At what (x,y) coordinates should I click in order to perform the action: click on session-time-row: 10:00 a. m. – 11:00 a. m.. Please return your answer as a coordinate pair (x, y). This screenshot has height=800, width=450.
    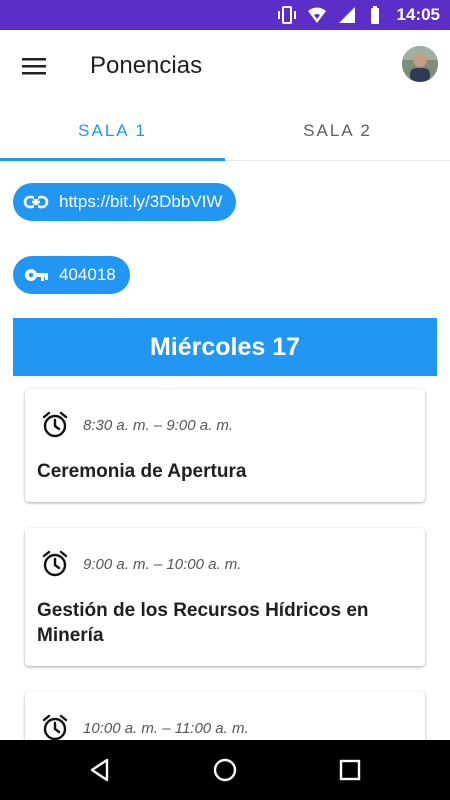
    Looking at the image, I should click on (145, 728).